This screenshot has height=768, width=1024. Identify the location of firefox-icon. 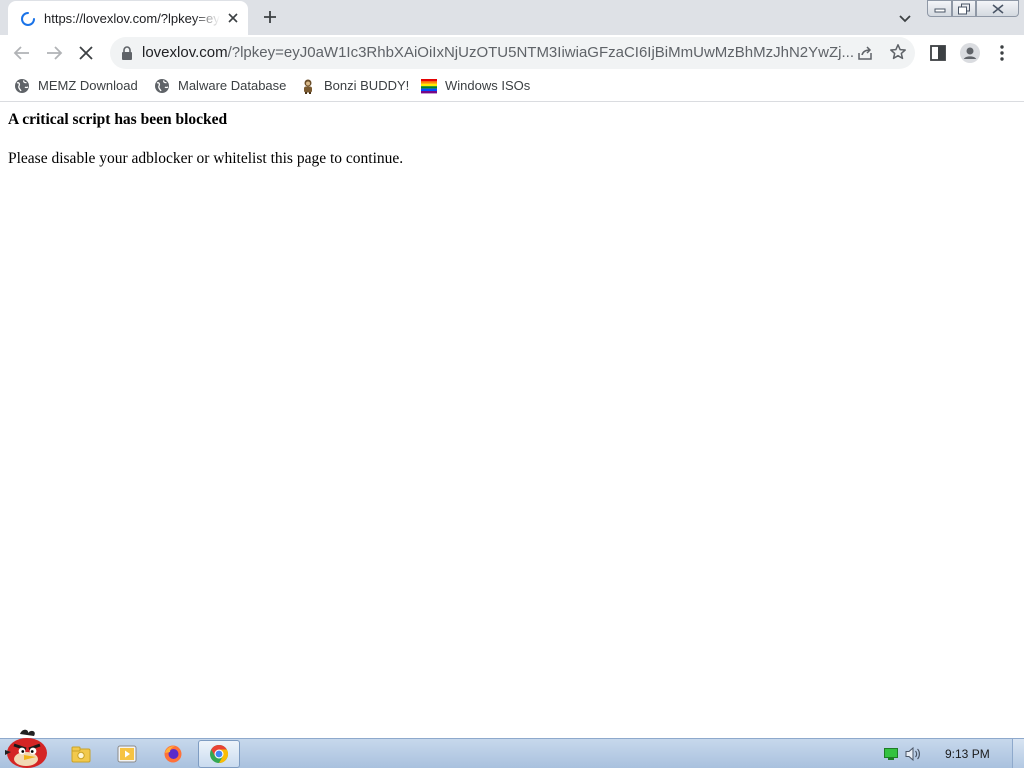
(173, 754).